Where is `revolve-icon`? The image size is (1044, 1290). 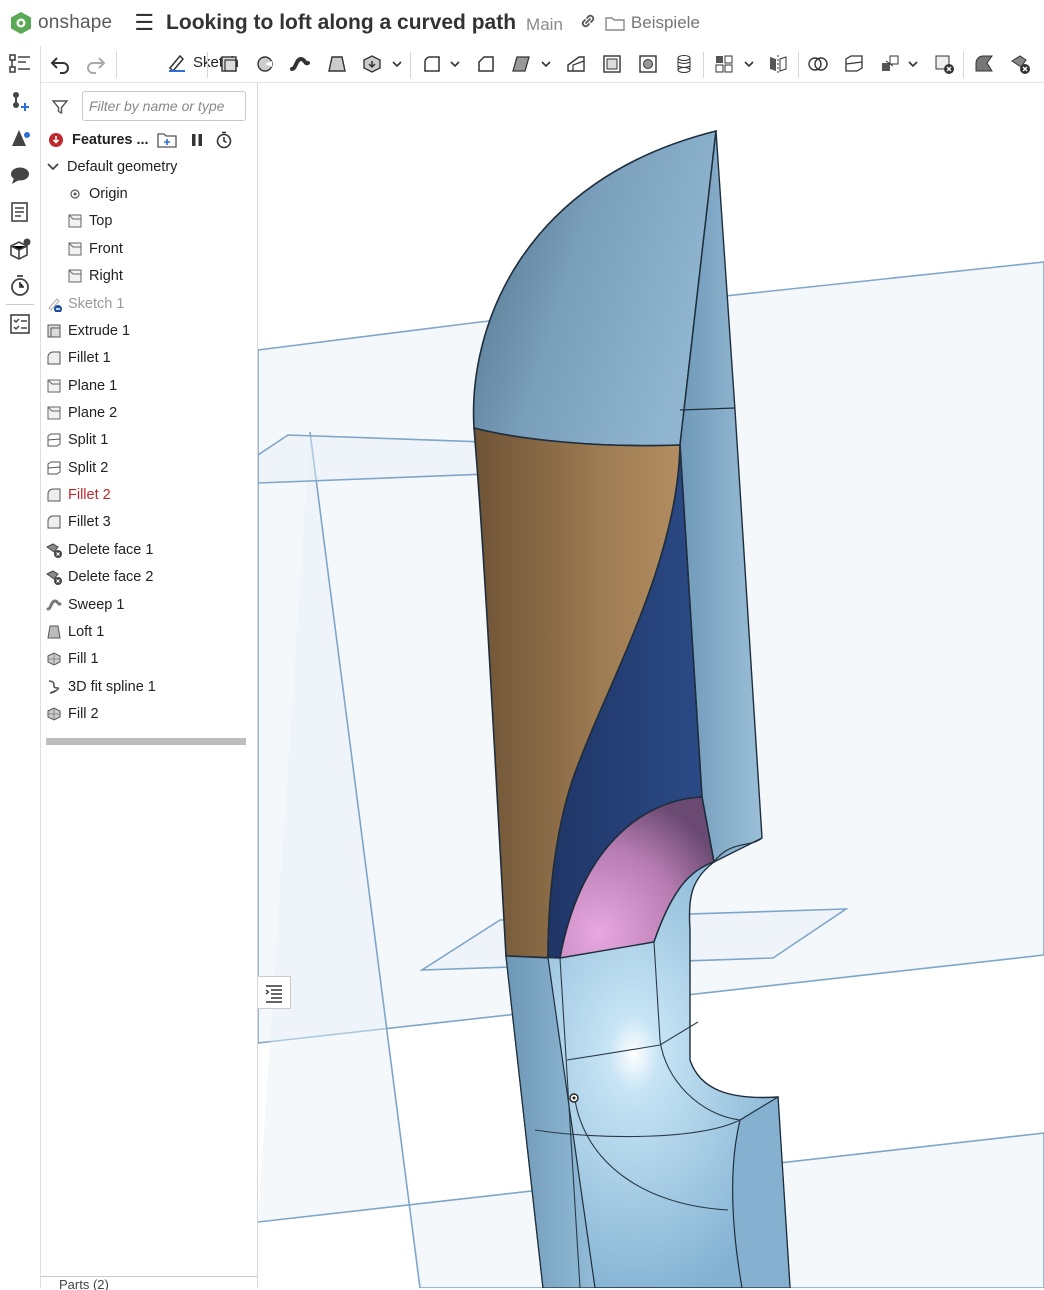
revolve-icon is located at coordinates (265, 64).